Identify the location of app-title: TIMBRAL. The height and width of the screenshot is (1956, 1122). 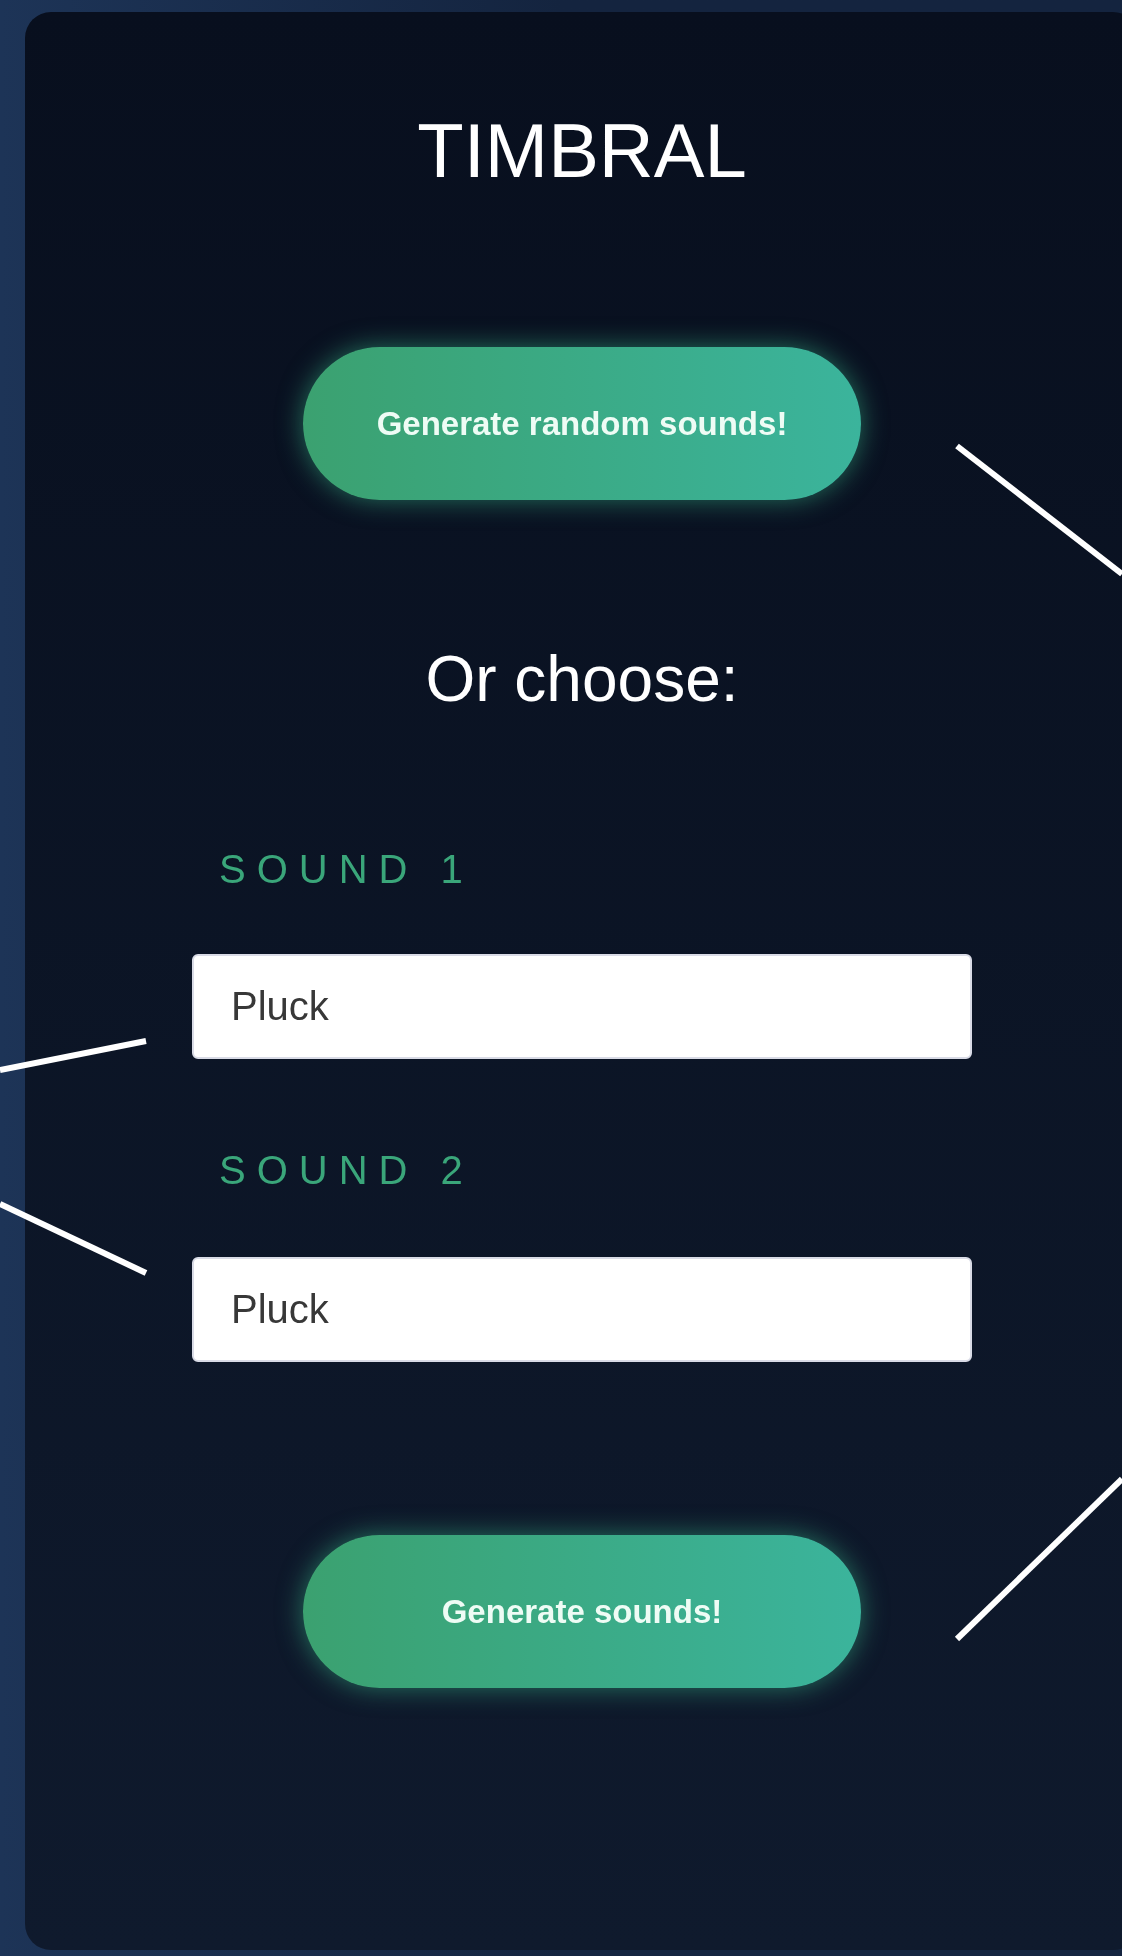
(582, 151).